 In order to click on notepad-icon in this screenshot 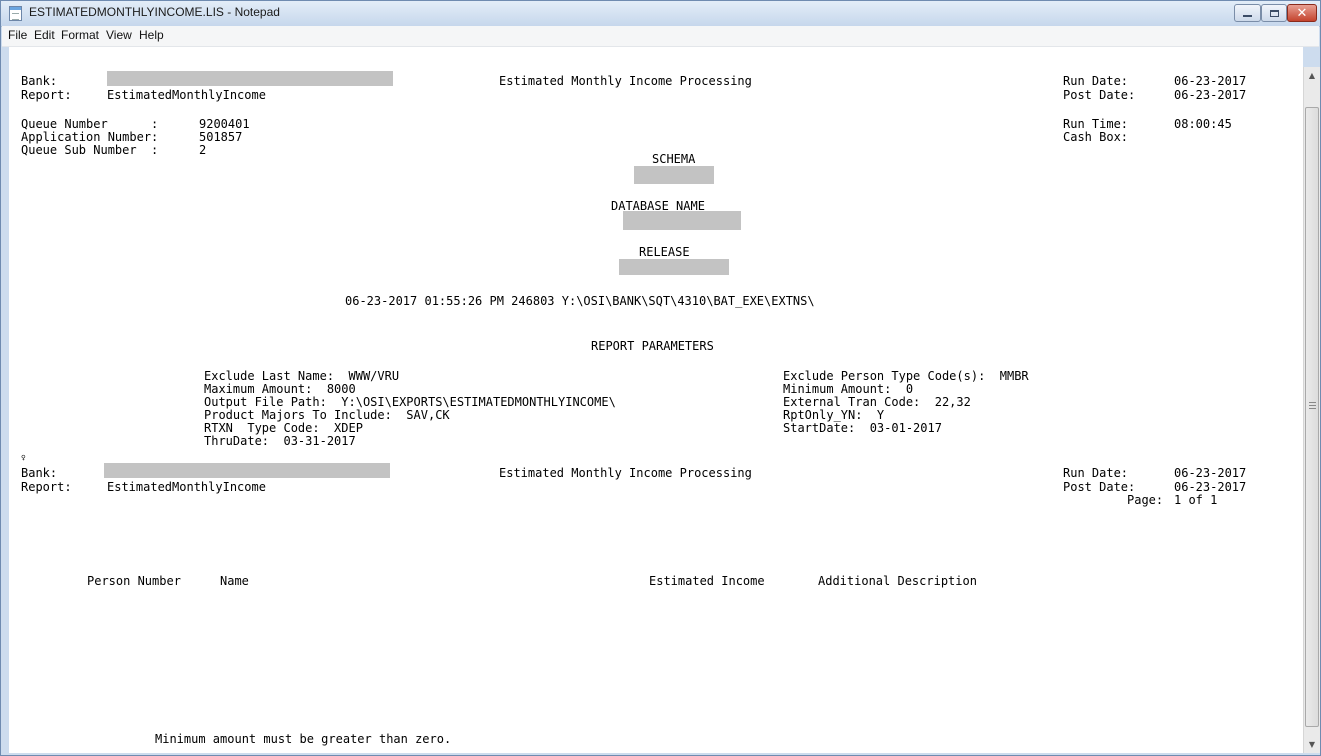, I will do `click(15, 13)`.